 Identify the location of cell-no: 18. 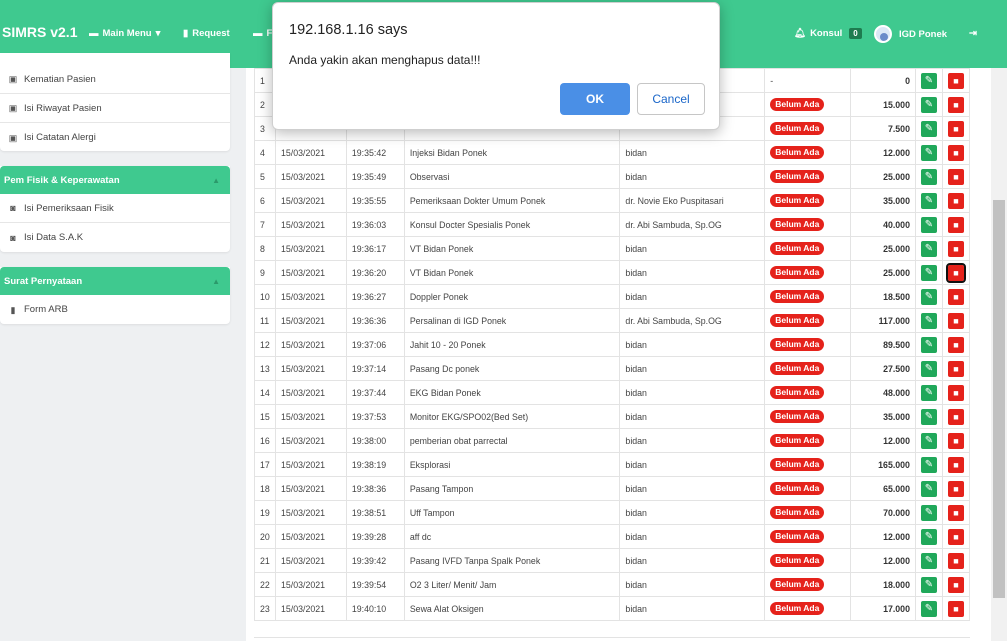
(265, 488).